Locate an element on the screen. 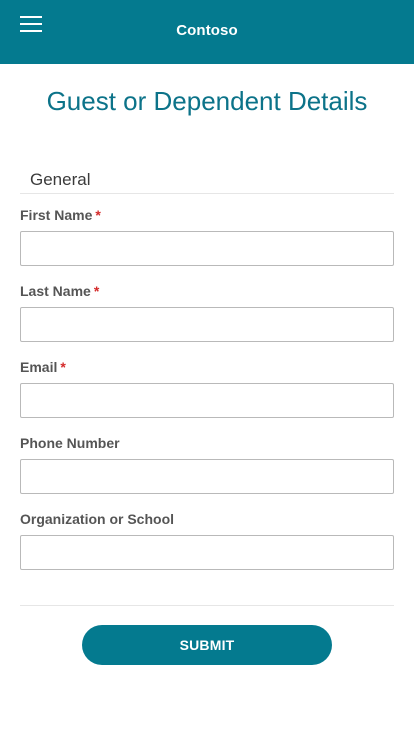 Image resolution: width=414 pixels, height=736 pixels. last-name-label: Last Name * is located at coordinates (59, 291).